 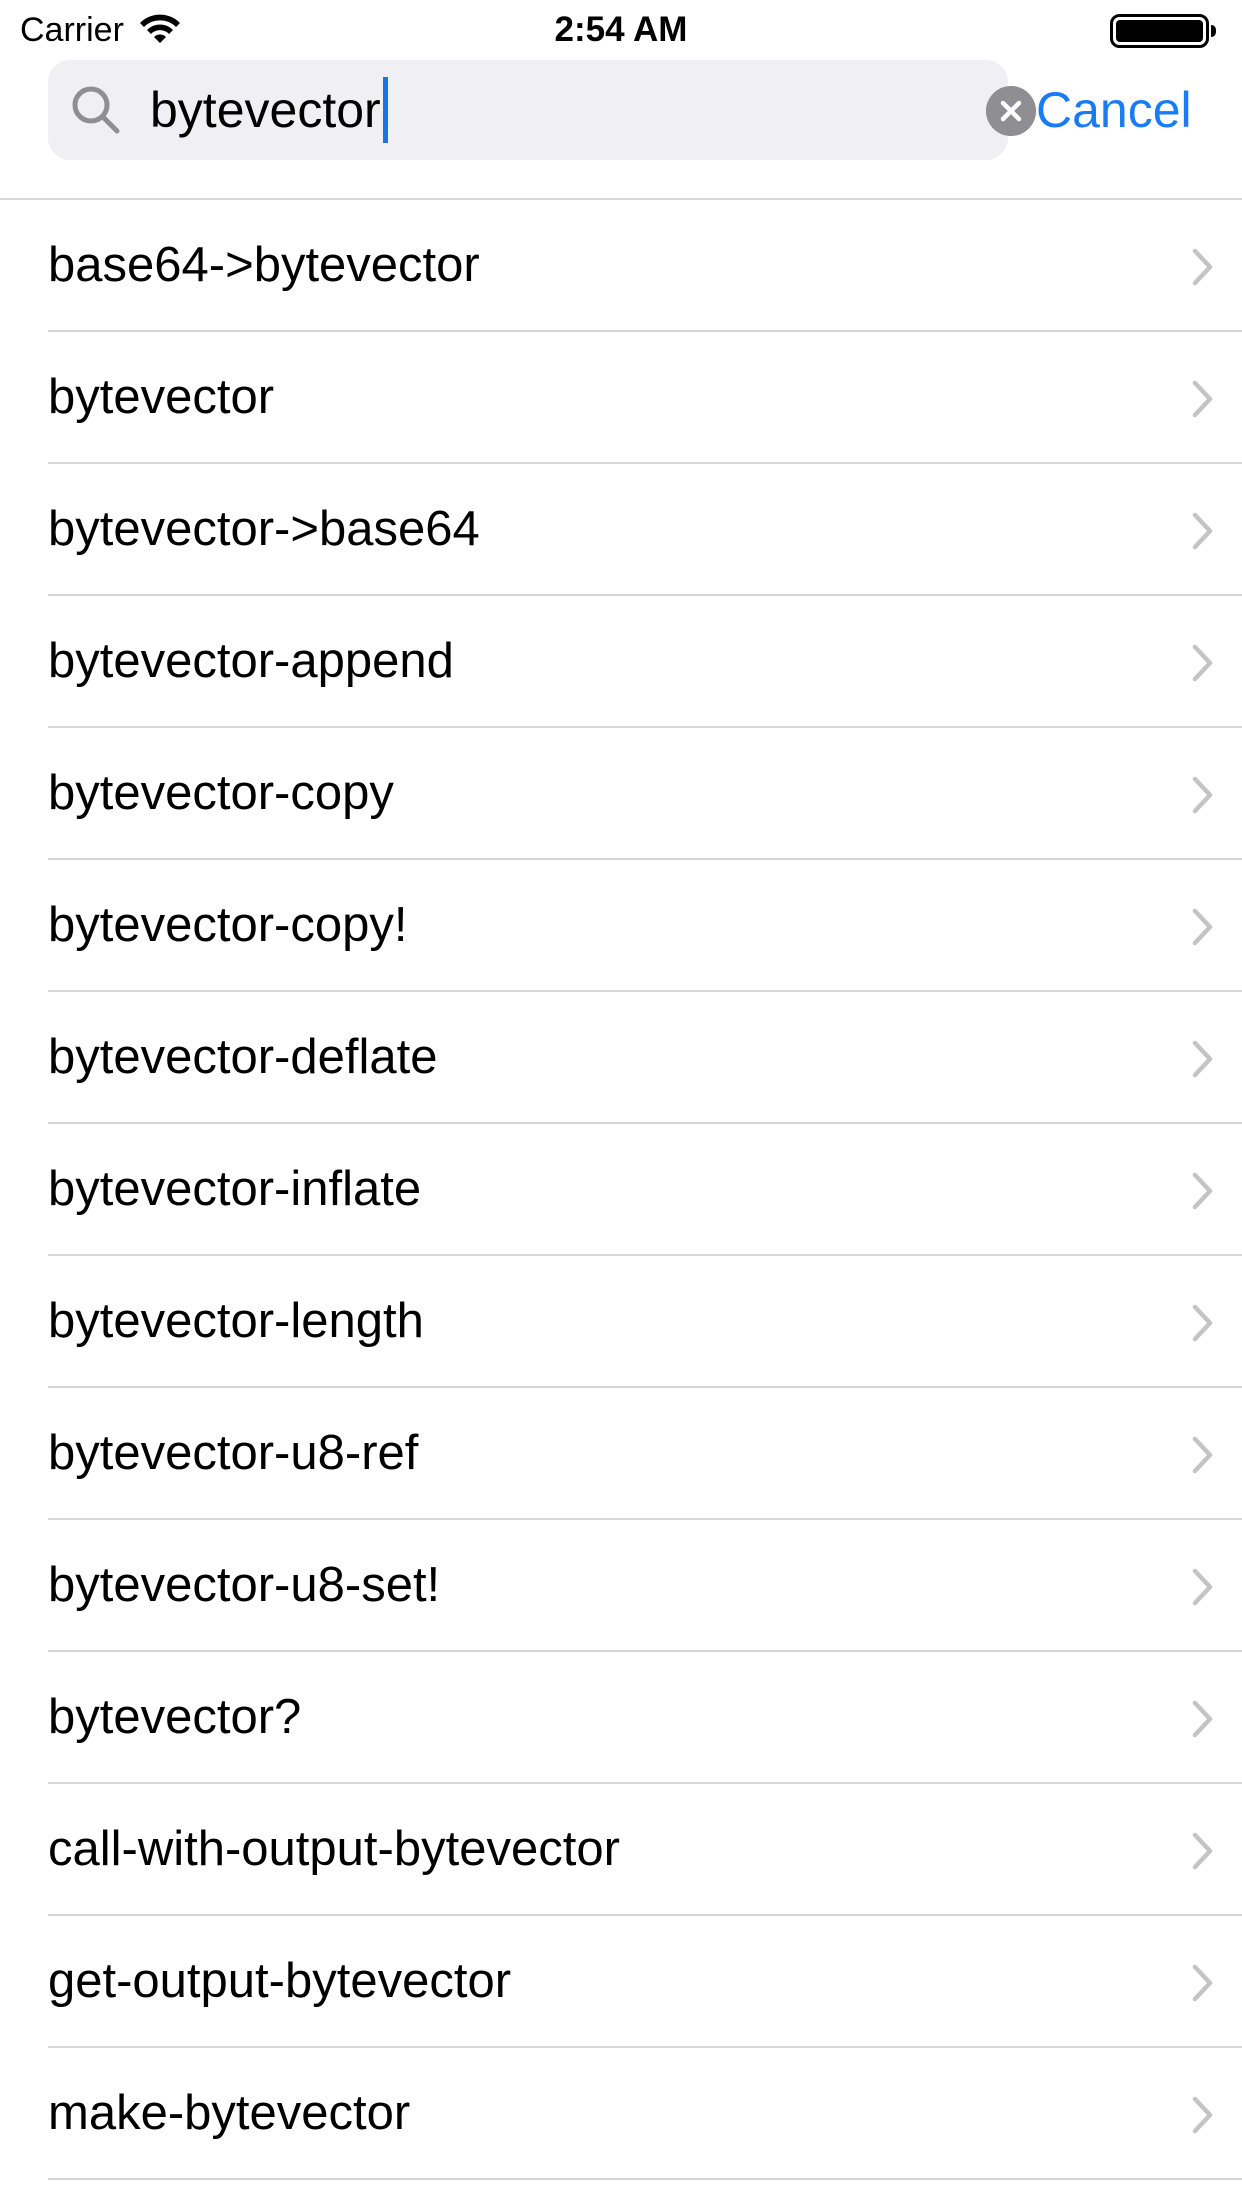 I want to click on list-item: bytevector-copy, so click(x=621, y=794).